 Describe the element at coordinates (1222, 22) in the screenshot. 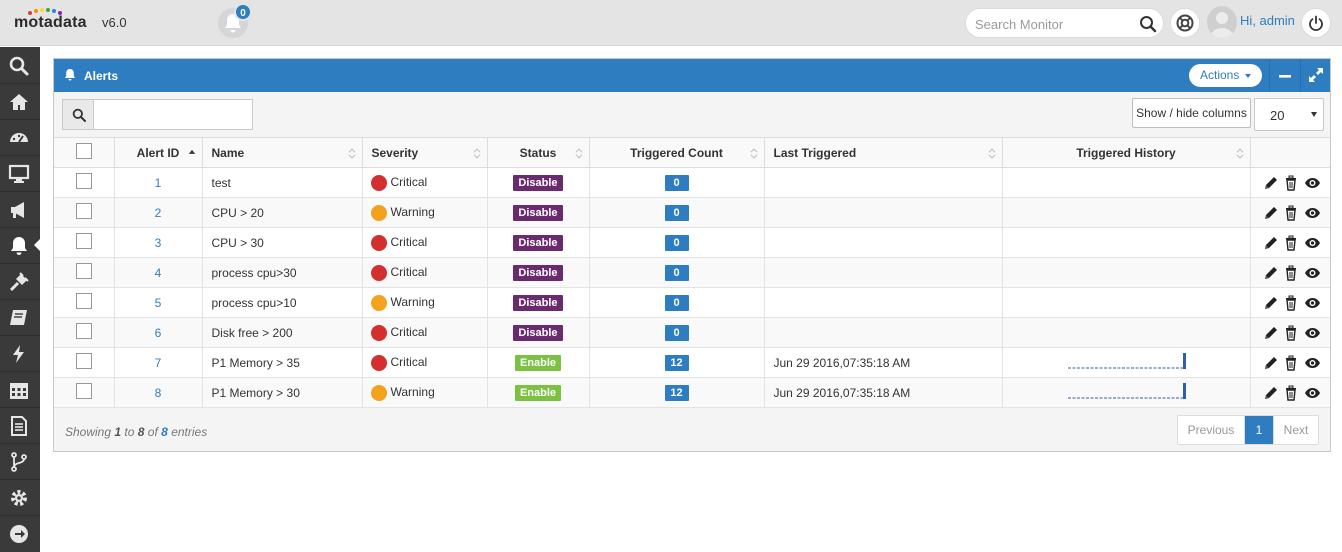

I see `user-avatar` at that location.